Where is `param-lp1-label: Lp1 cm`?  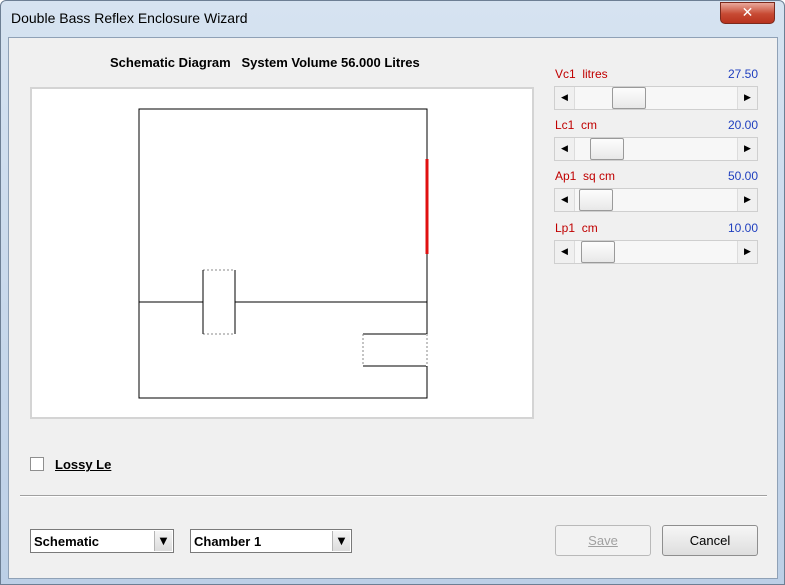 param-lp1-label: Lp1 cm is located at coordinates (576, 228).